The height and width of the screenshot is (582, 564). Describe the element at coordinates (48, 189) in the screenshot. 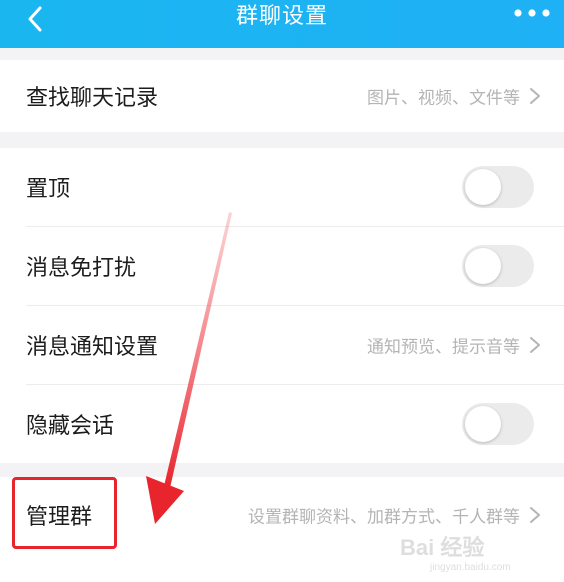

I see `pin-label: 置顶` at that location.